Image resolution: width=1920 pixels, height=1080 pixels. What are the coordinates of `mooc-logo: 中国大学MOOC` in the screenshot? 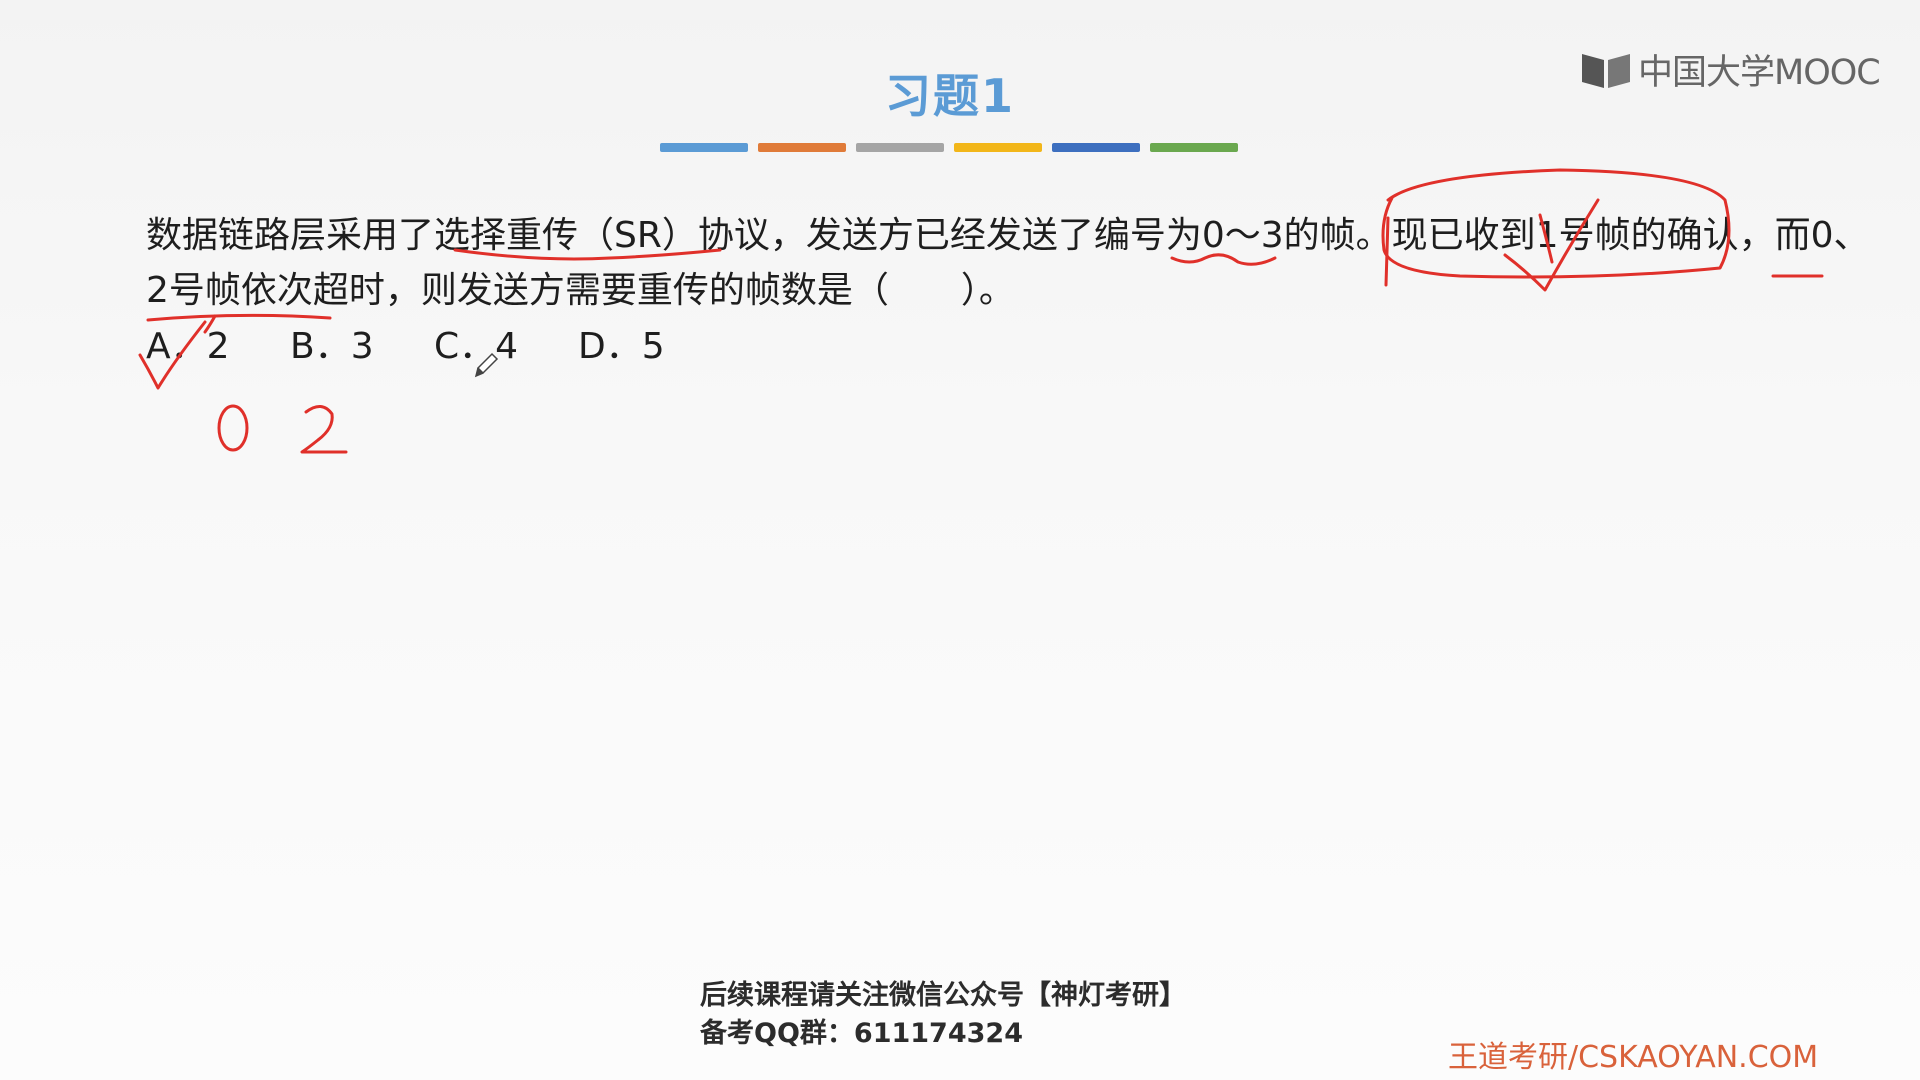 It's located at (1730, 69).